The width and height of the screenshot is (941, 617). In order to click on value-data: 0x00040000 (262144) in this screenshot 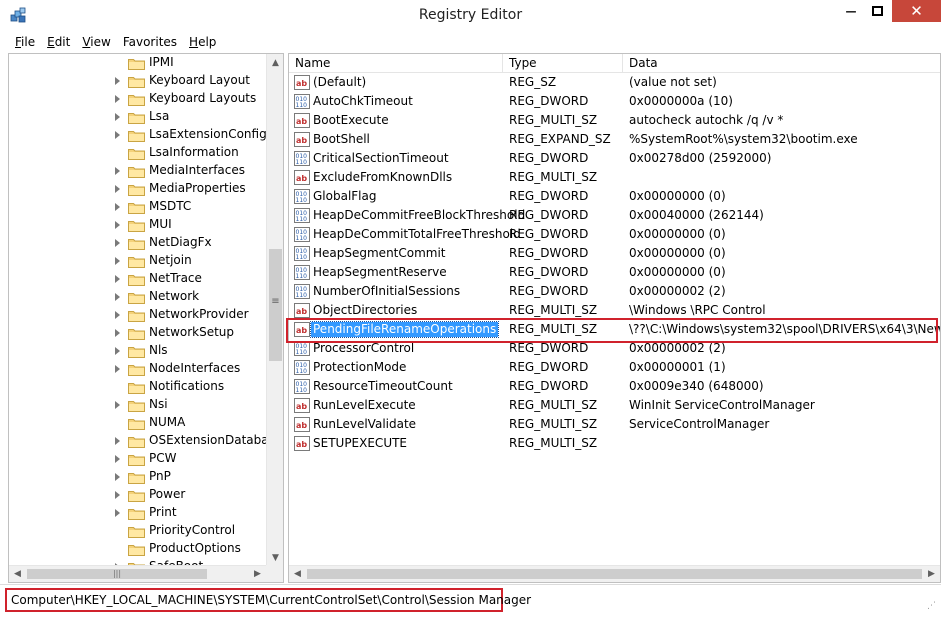, I will do `click(696, 215)`.